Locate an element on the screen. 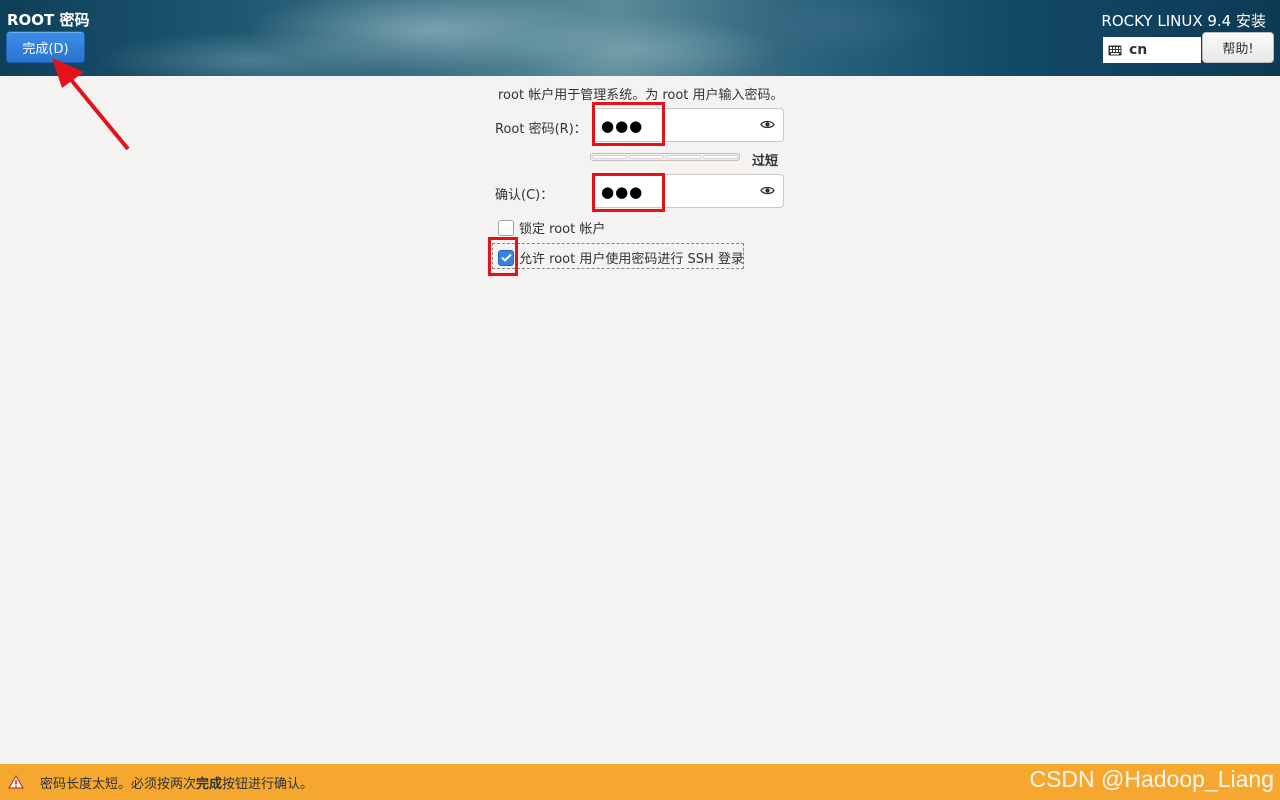 Image resolution: width=1280 pixels, height=800 pixels. allow-ssh-checkbox is located at coordinates (506, 257).